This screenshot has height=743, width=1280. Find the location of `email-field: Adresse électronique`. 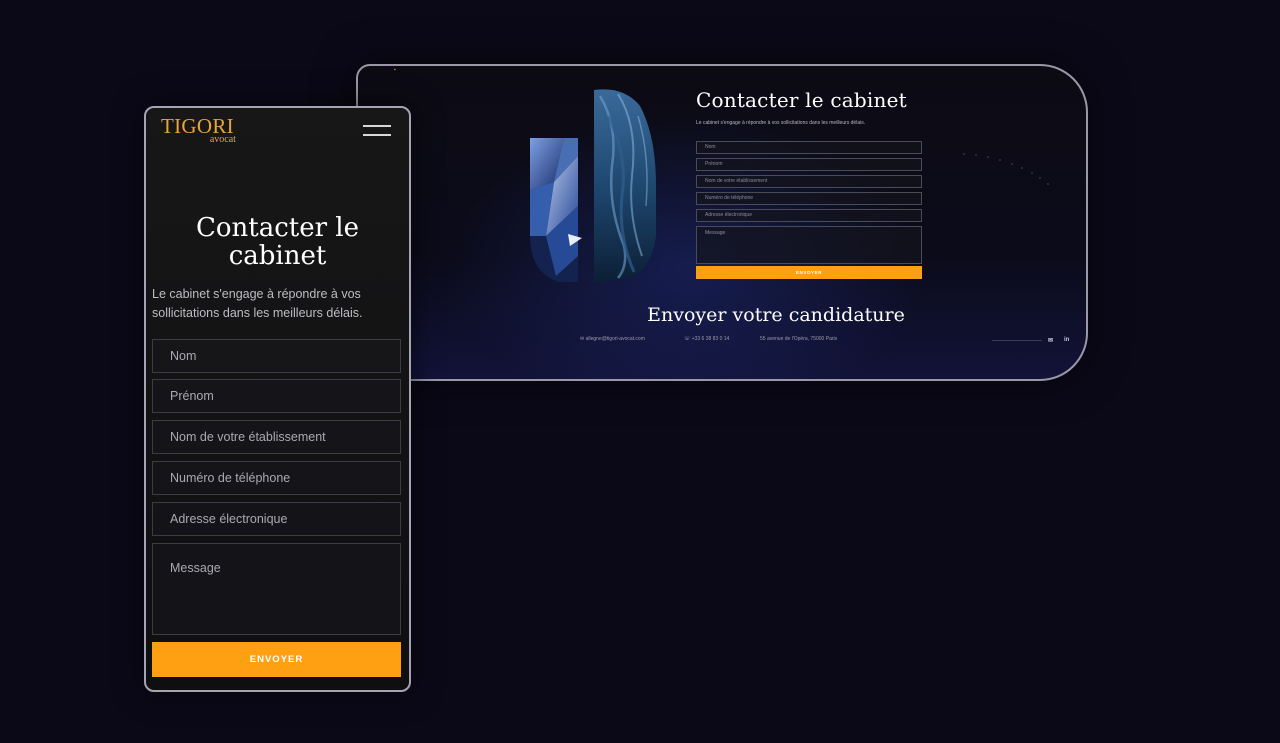

email-field: Adresse électronique is located at coordinates (276, 519).